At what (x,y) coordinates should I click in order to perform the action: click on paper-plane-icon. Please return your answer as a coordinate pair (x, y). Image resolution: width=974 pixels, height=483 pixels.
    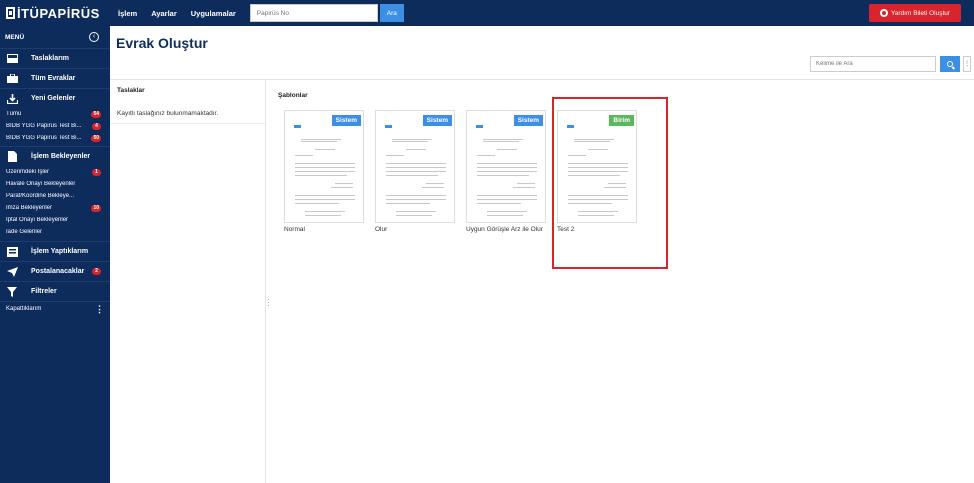
    Looking at the image, I should click on (12, 271).